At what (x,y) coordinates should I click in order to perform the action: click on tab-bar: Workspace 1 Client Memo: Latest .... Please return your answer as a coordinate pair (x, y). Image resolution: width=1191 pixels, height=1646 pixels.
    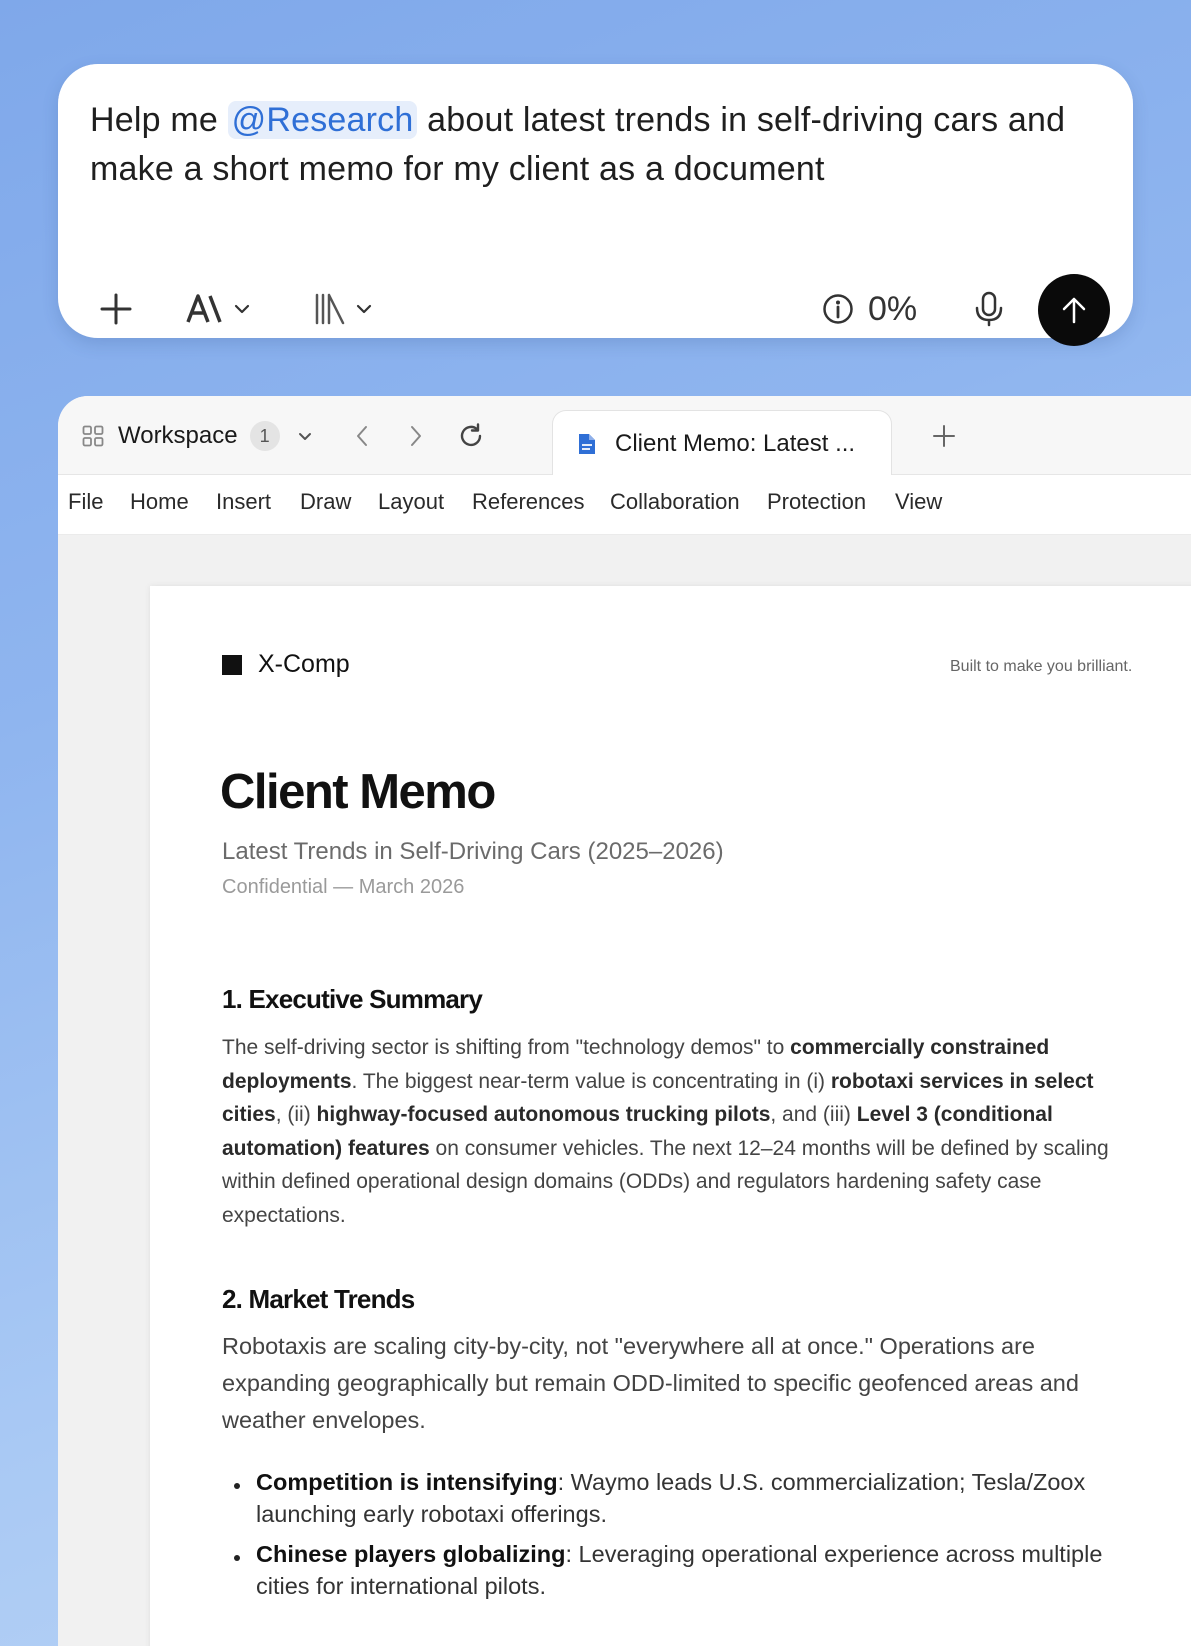
    Looking at the image, I should click on (624, 436).